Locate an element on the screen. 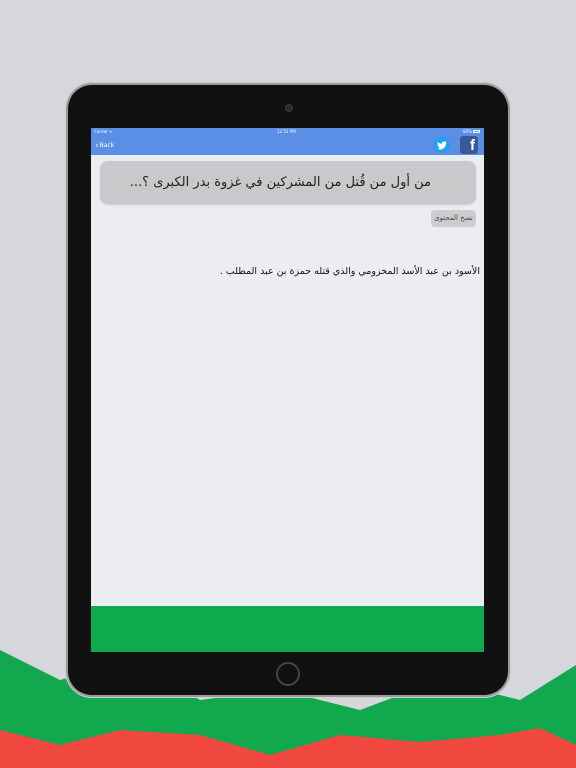  facebook-icon: f is located at coordinates (472, 145).